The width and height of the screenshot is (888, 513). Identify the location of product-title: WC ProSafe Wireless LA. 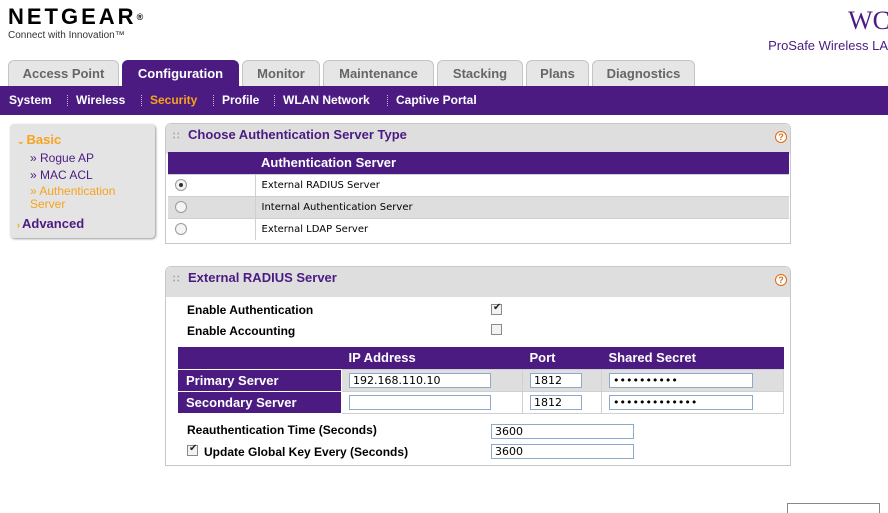
(828, 30).